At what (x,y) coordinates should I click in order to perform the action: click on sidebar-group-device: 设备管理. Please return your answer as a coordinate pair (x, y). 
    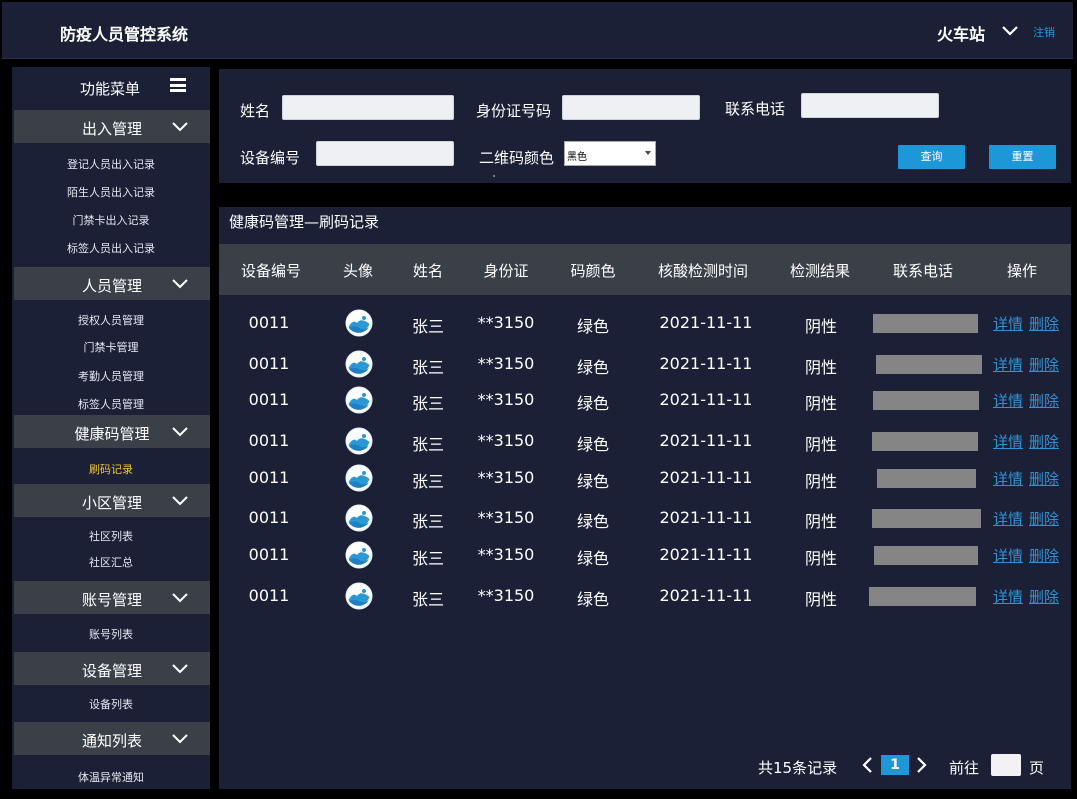
    Looking at the image, I should click on (112, 668).